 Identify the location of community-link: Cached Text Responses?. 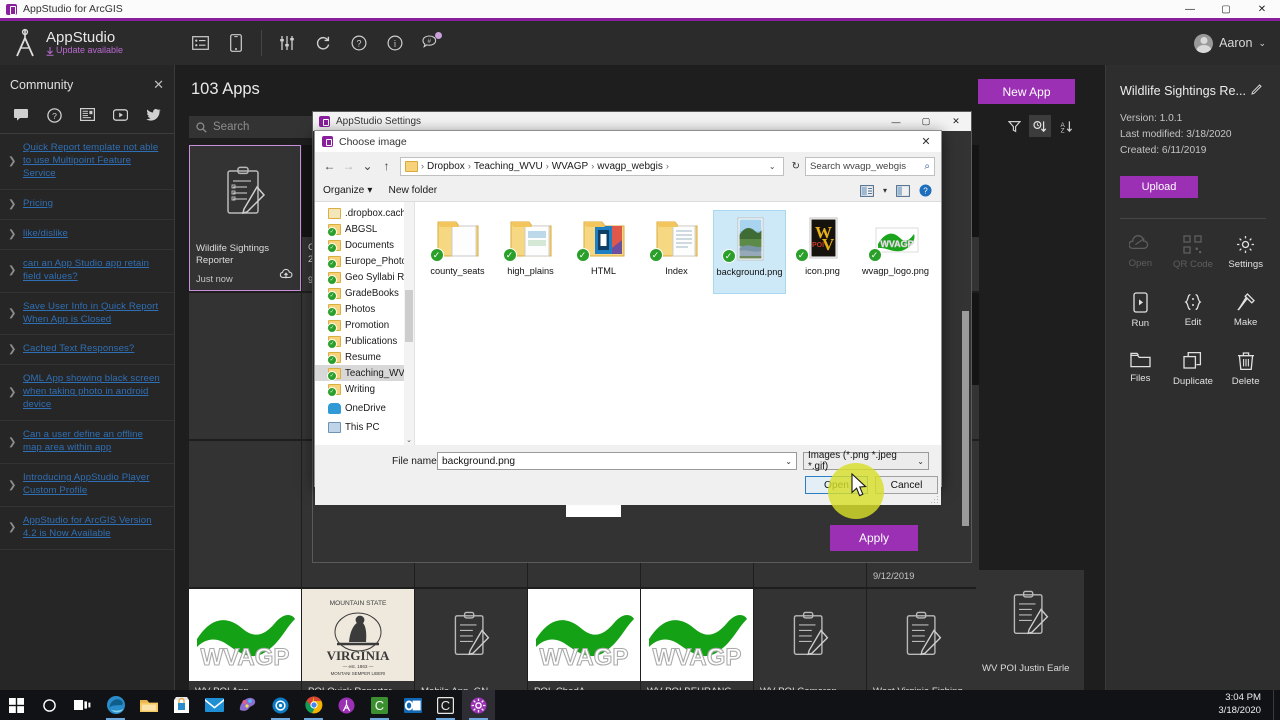
(78, 349).